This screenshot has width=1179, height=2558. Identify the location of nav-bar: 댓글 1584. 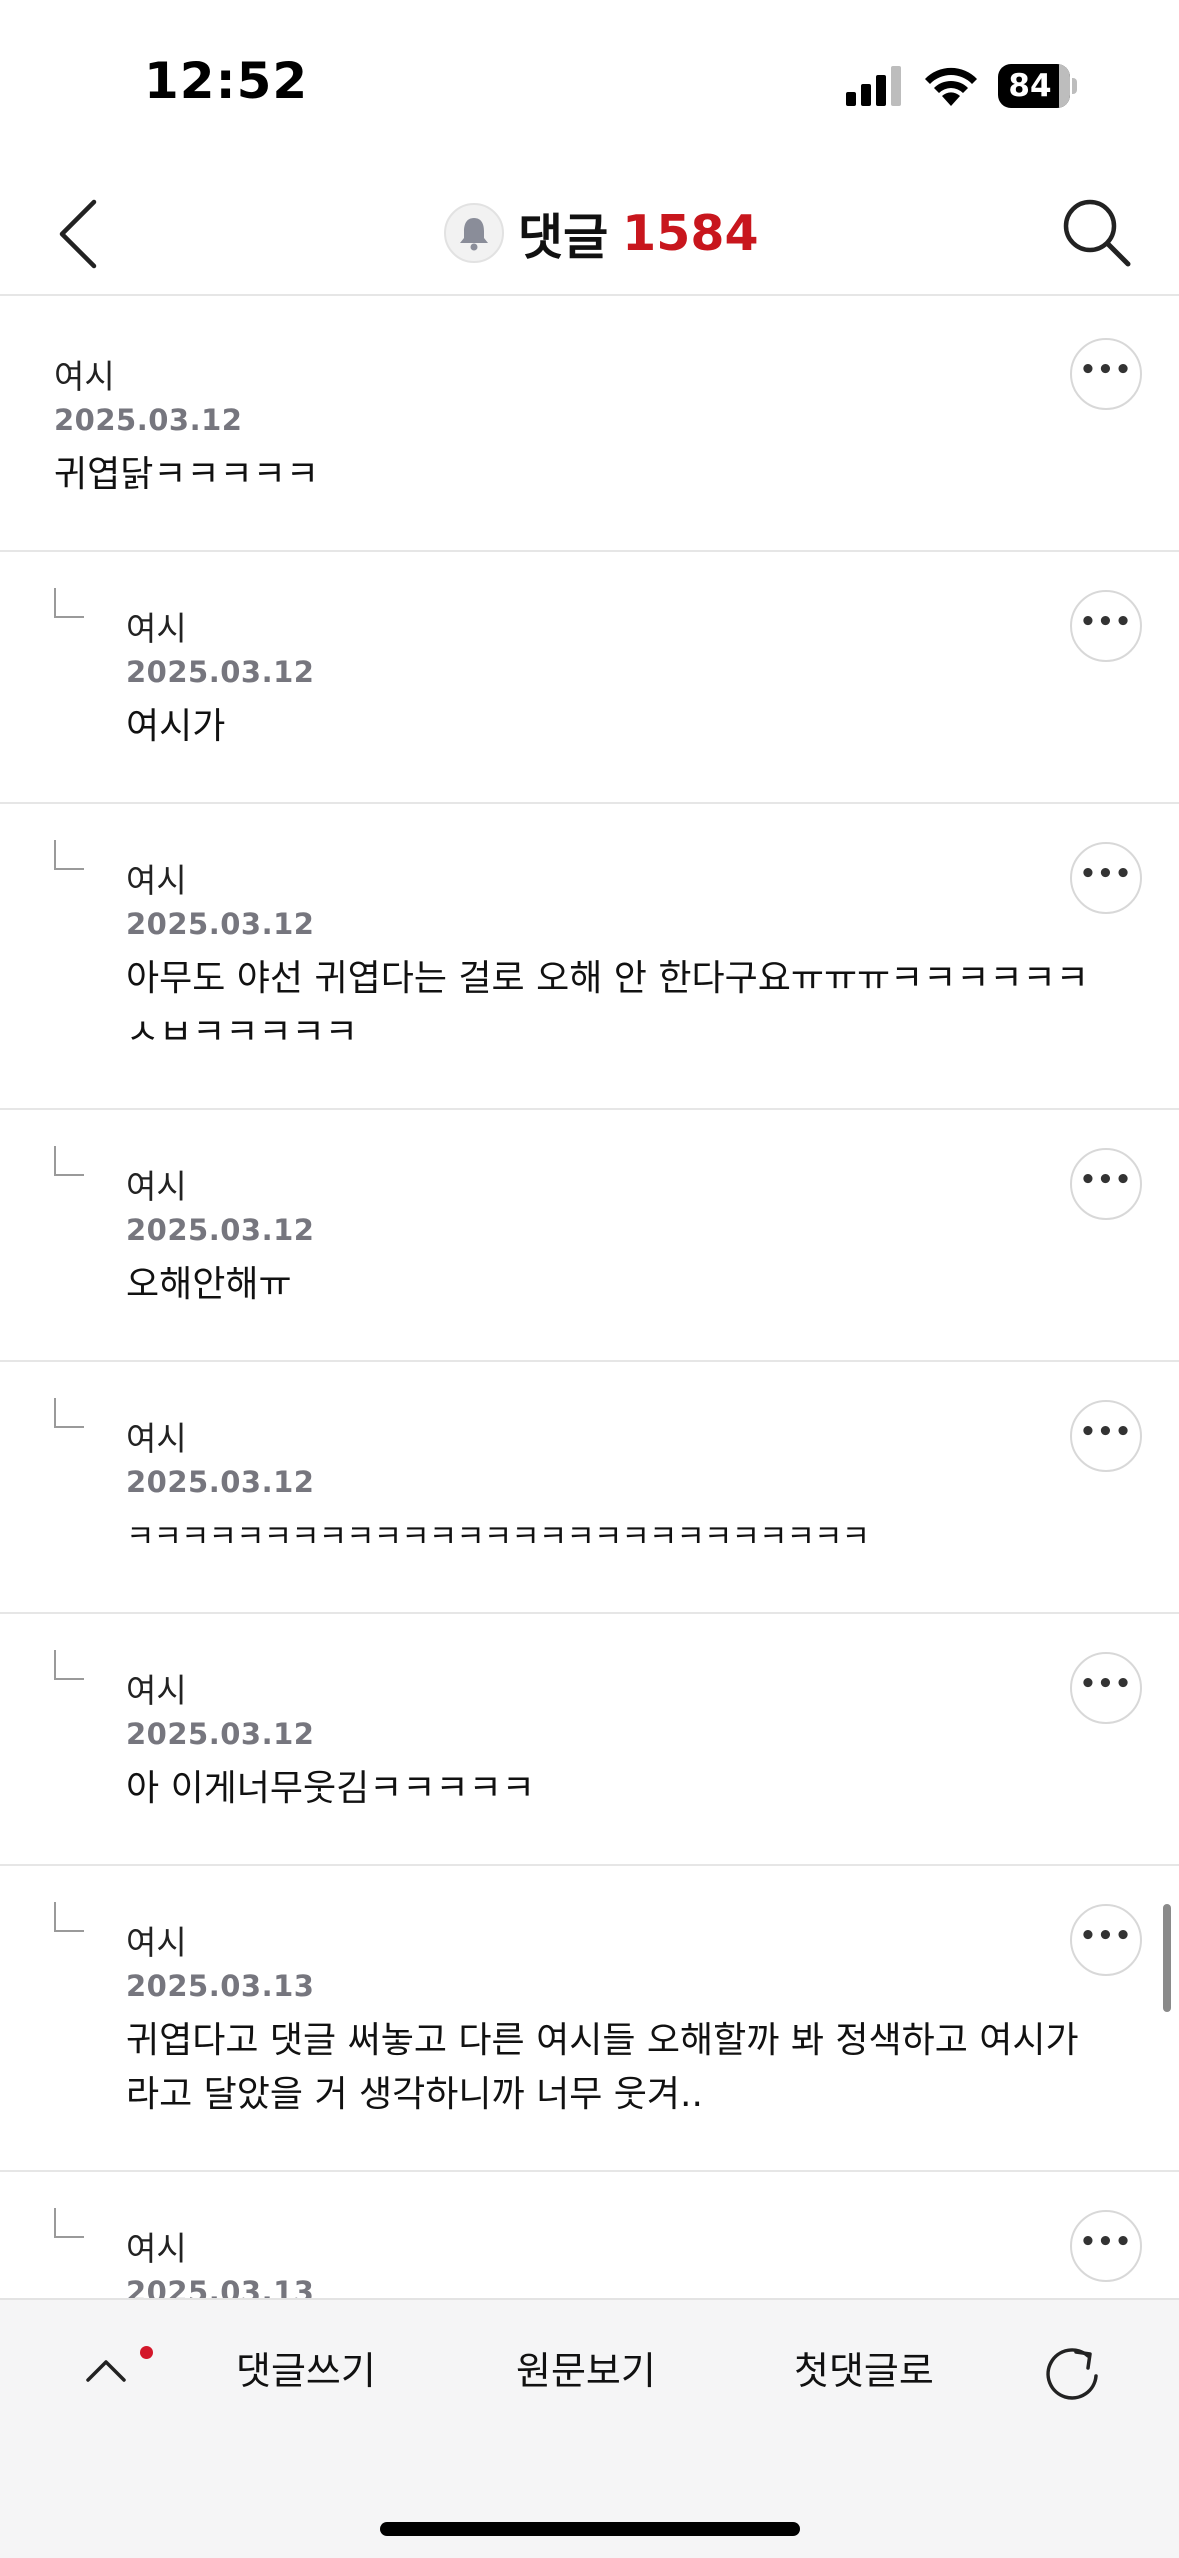
(589, 233).